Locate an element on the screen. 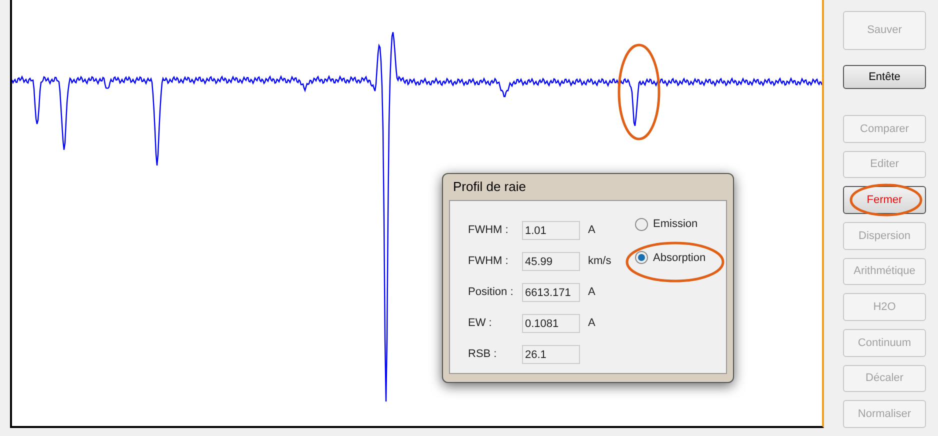 Image resolution: width=938 pixels, height=436 pixels. radio-option: Emission is located at coordinates (670, 224).